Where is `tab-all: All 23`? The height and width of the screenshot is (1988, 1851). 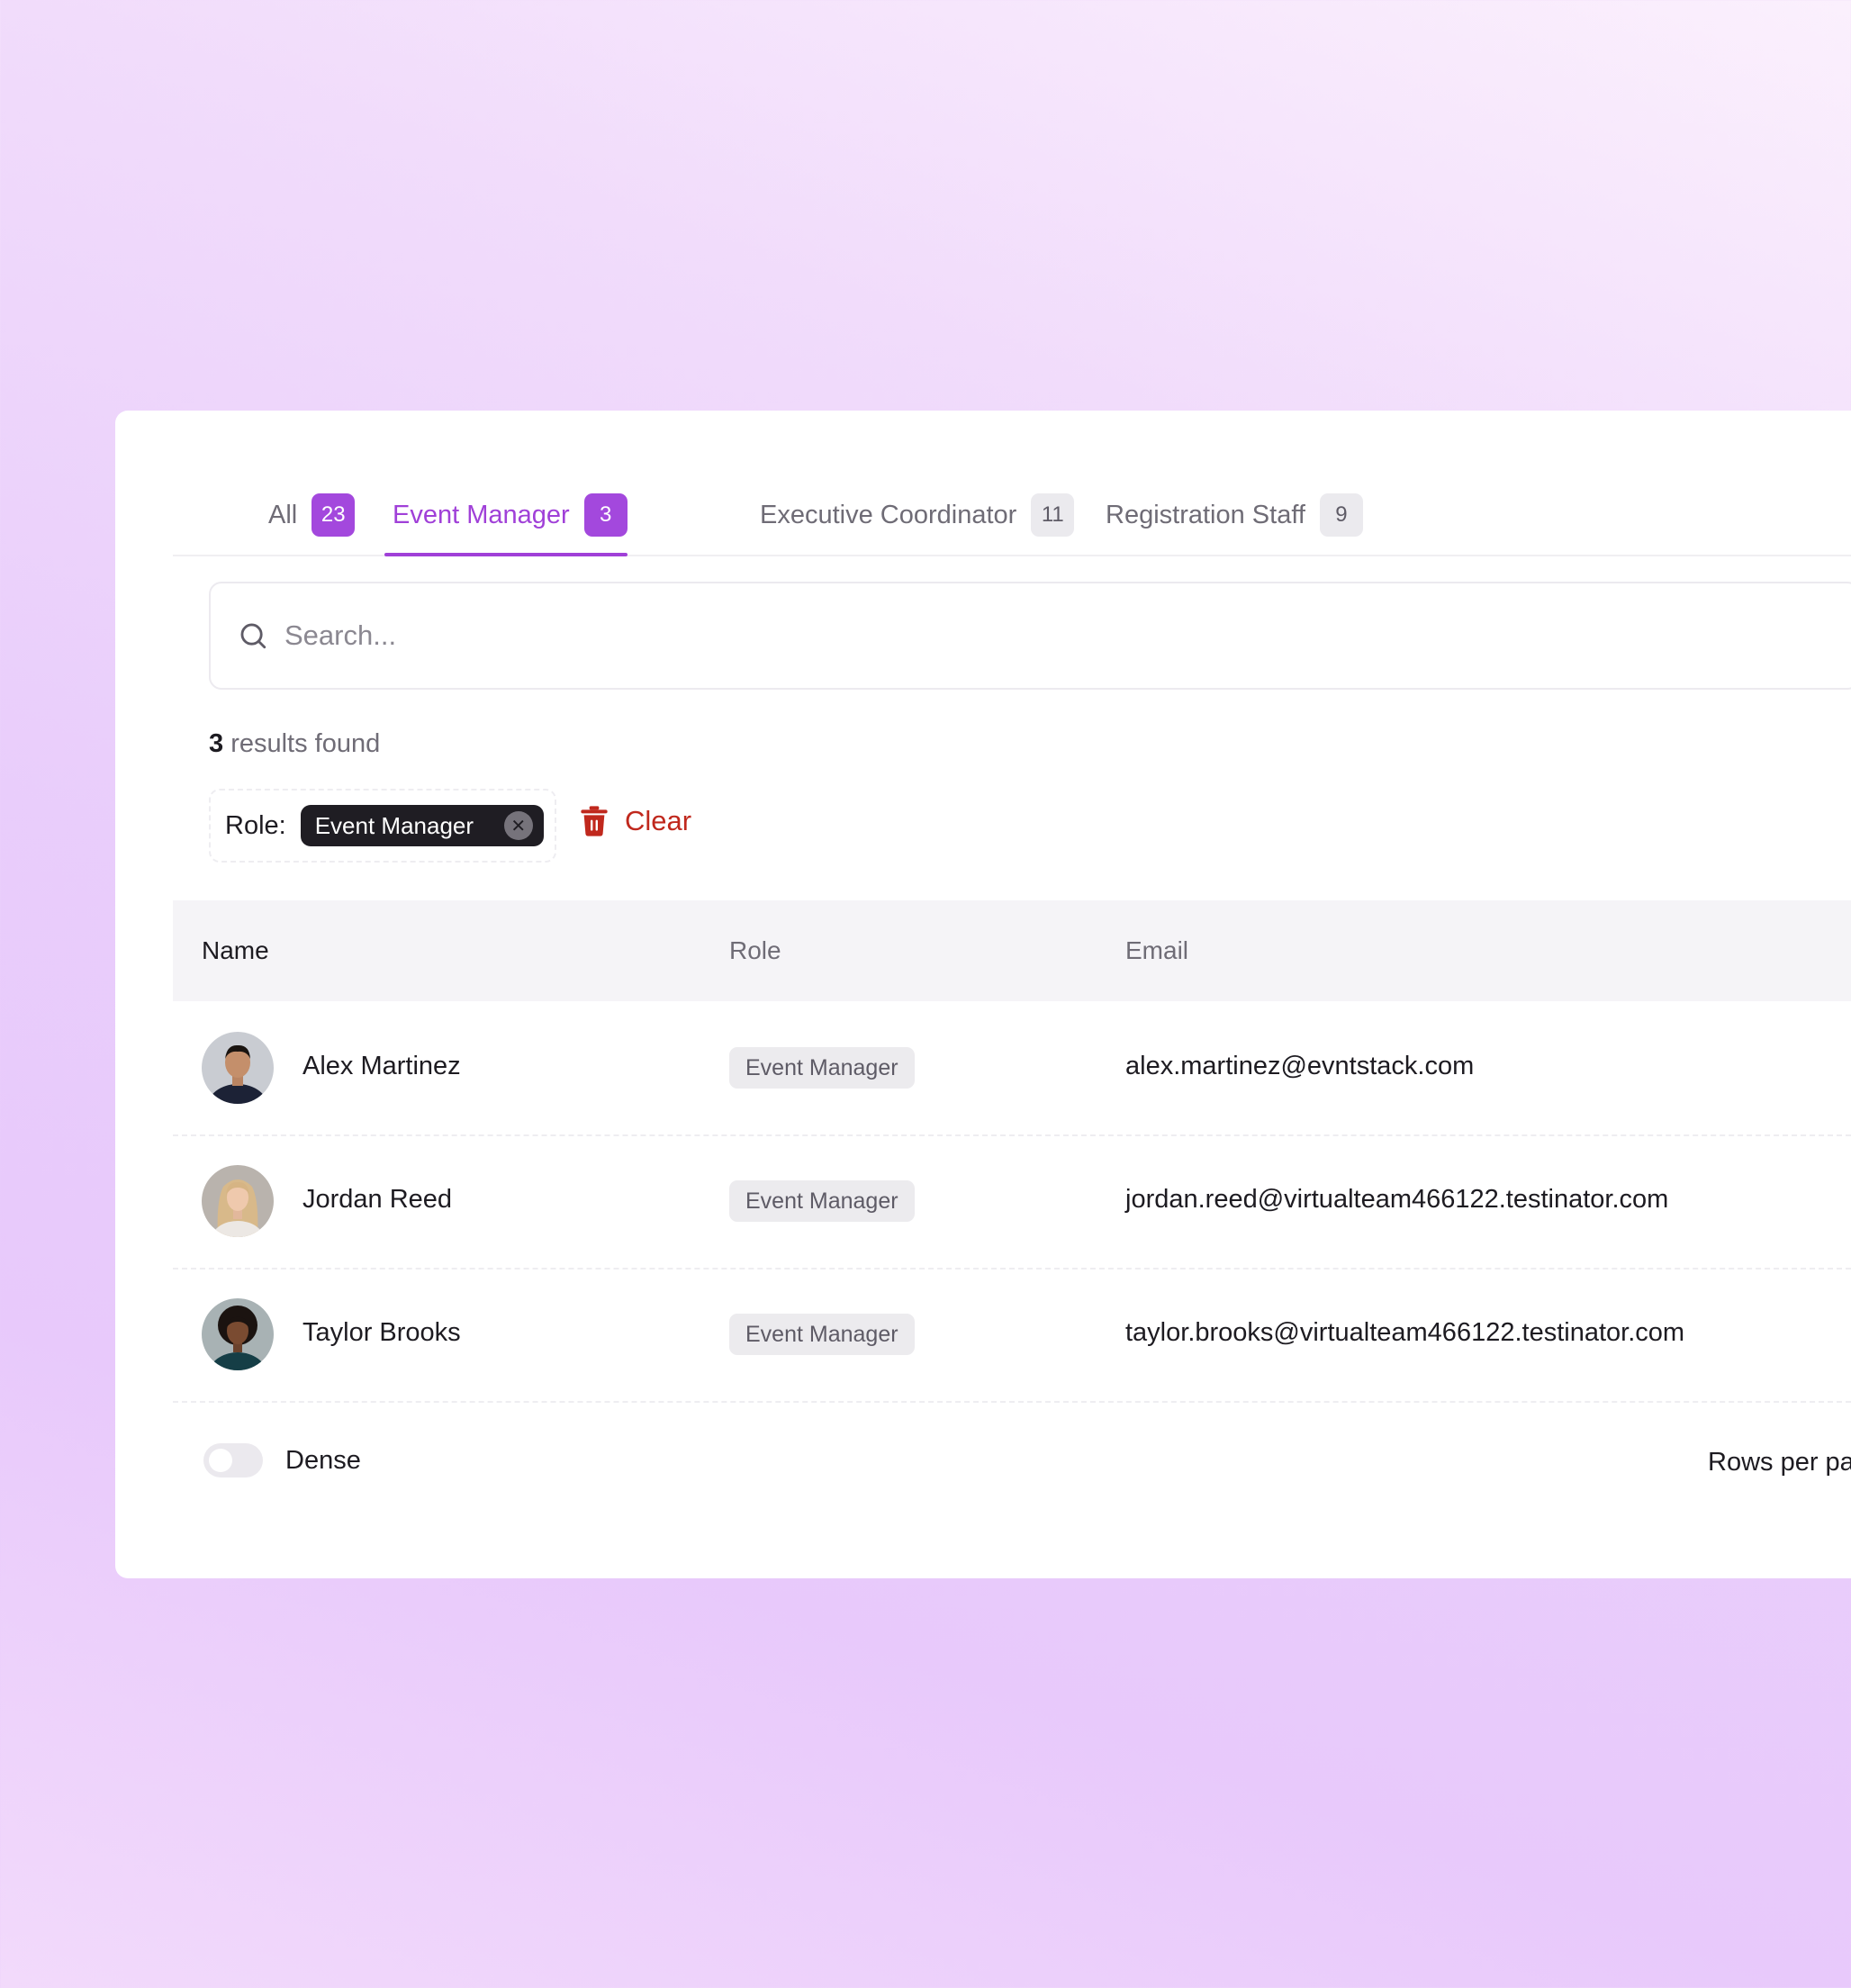 tab-all: All 23 is located at coordinates (312, 515).